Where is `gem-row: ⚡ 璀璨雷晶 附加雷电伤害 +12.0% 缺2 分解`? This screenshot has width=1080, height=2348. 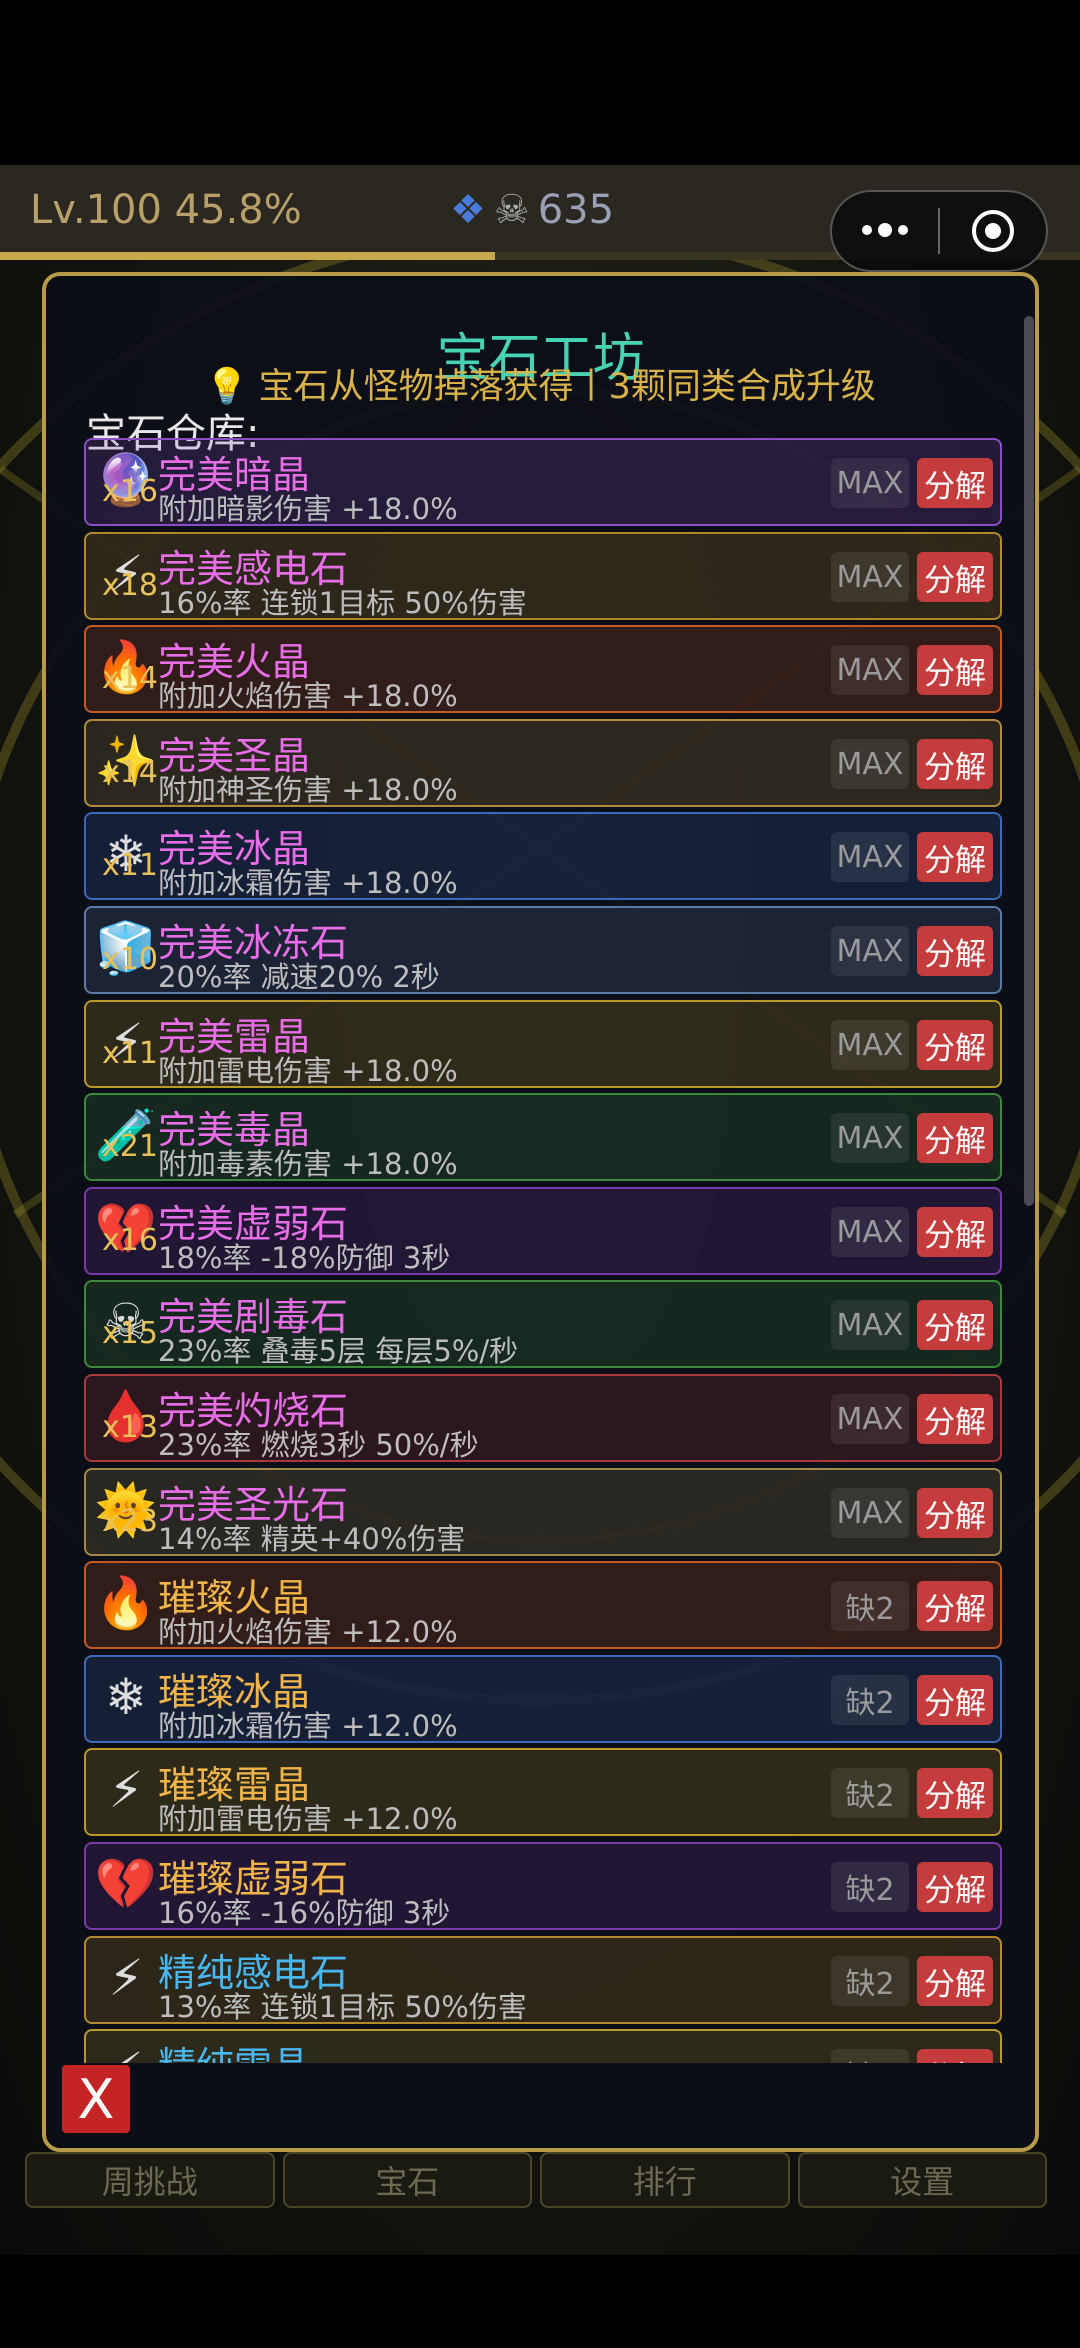
gem-row: ⚡ 璀璨雷晶 附加雷电伤害 +12.0% 缺2 分解 is located at coordinates (543, 1792).